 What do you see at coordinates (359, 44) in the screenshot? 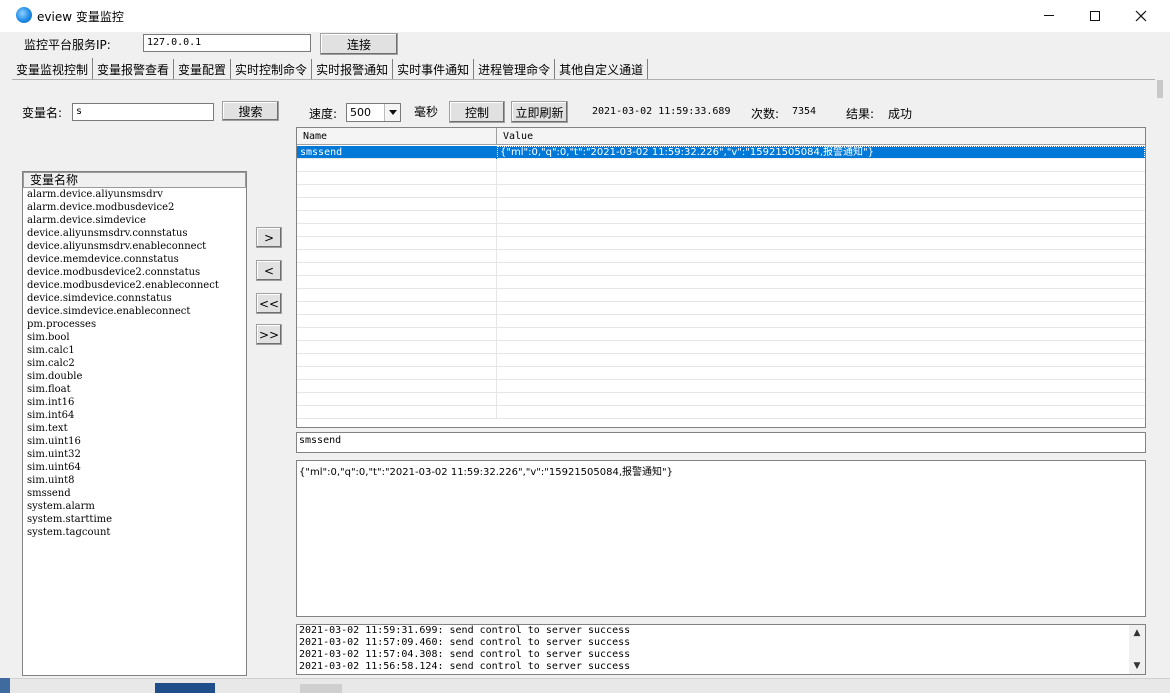
I see `connect-button: 连接` at bounding box center [359, 44].